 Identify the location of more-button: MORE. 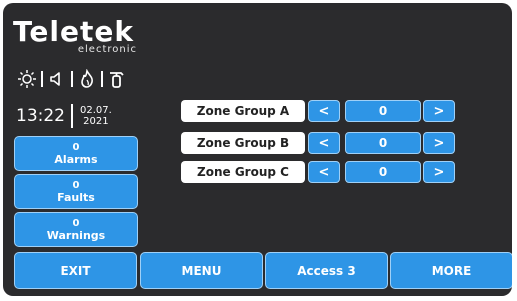
(451, 270).